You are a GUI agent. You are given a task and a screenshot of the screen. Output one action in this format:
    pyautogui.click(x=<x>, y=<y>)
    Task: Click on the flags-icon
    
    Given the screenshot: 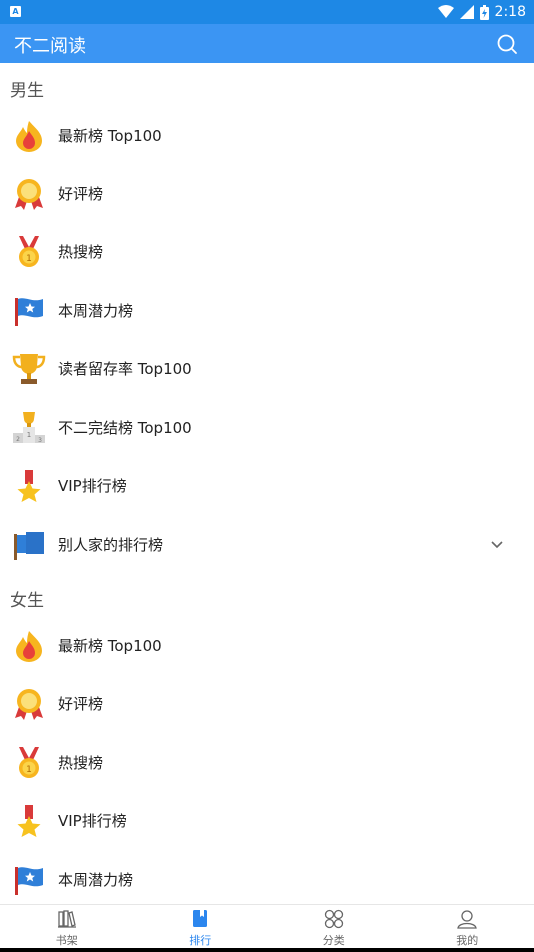 What is the action you would take?
    pyautogui.click(x=29, y=546)
    